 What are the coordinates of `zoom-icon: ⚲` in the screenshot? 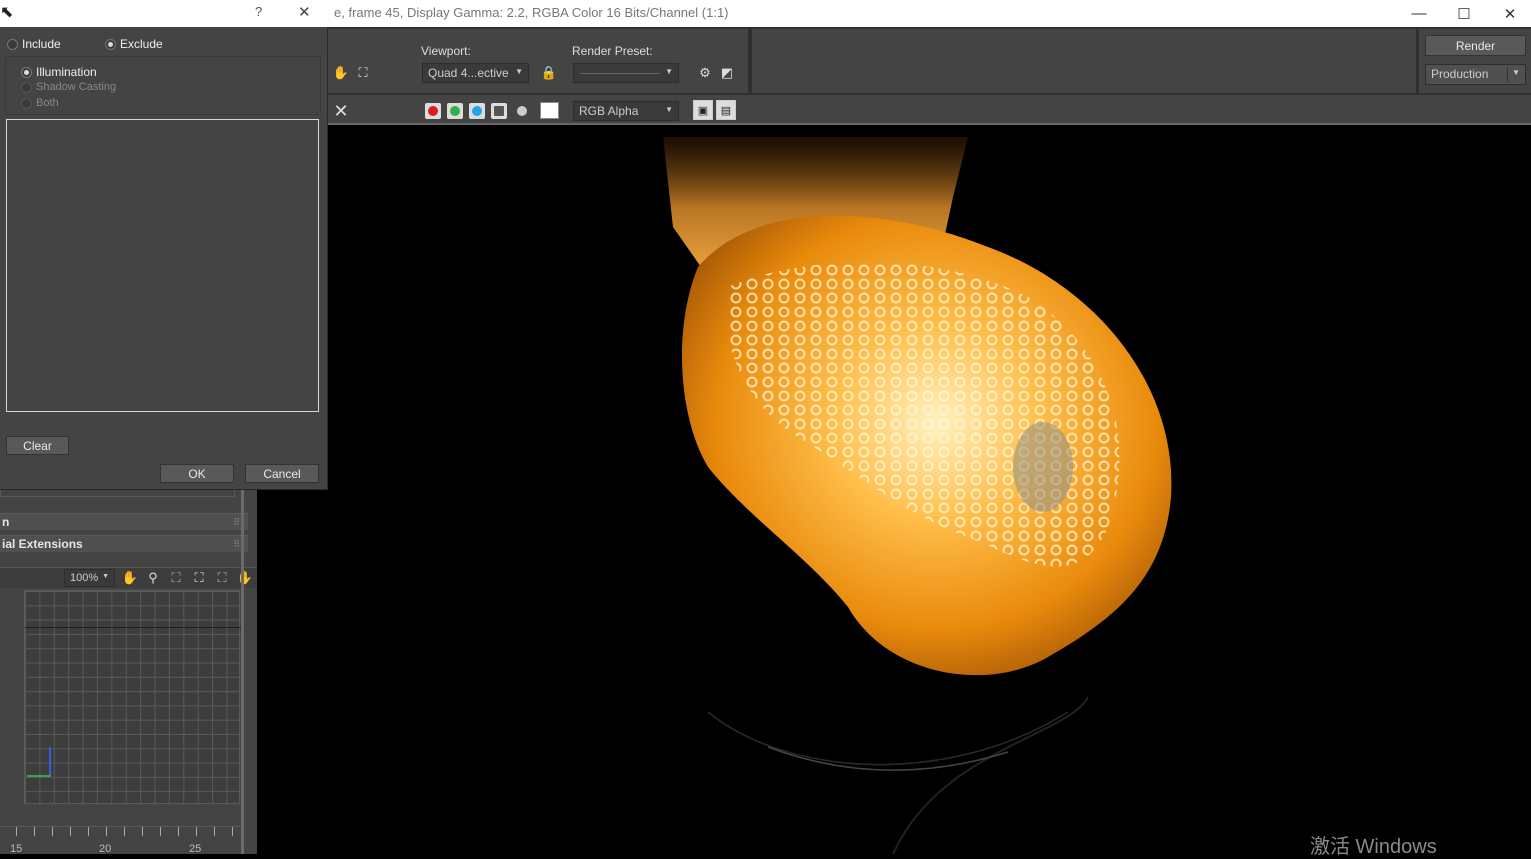 It's located at (153, 578).